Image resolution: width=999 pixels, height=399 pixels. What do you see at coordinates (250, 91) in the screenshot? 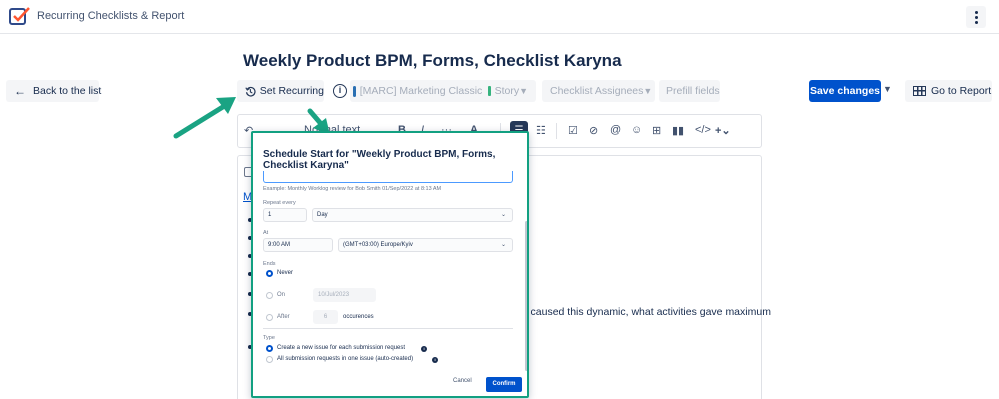
I see `history-icon` at bounding box center [250, 91].